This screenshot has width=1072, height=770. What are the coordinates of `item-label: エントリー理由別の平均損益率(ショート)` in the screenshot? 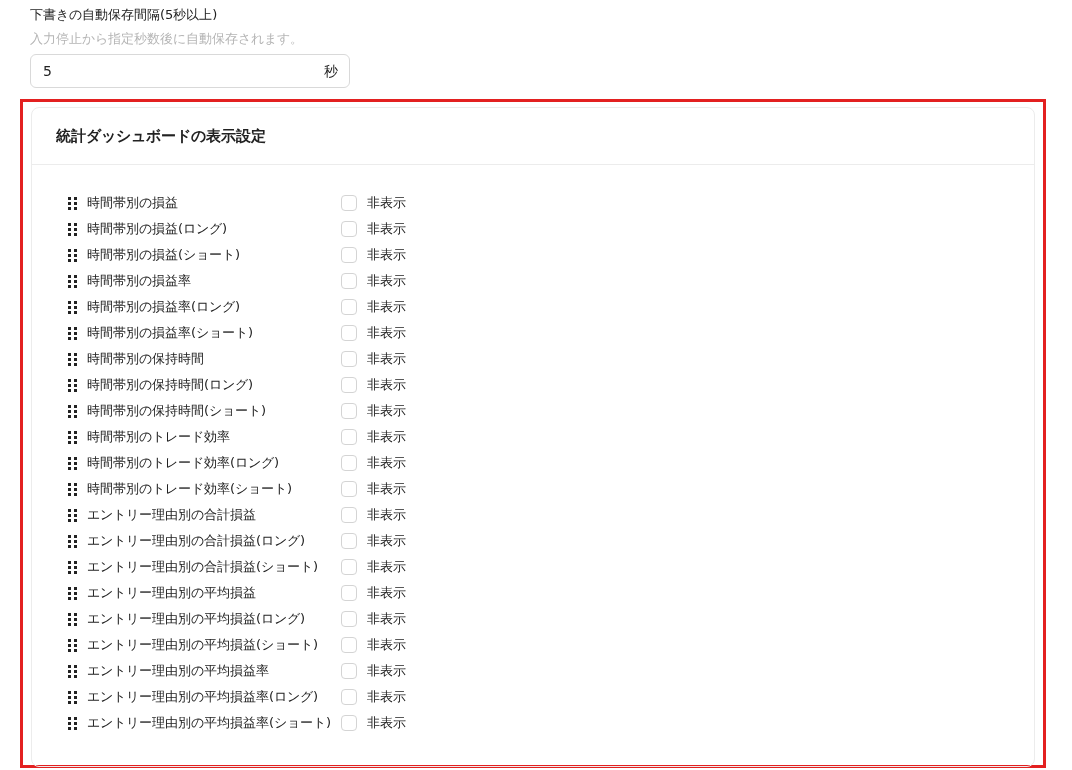 It's located at (209, 723).